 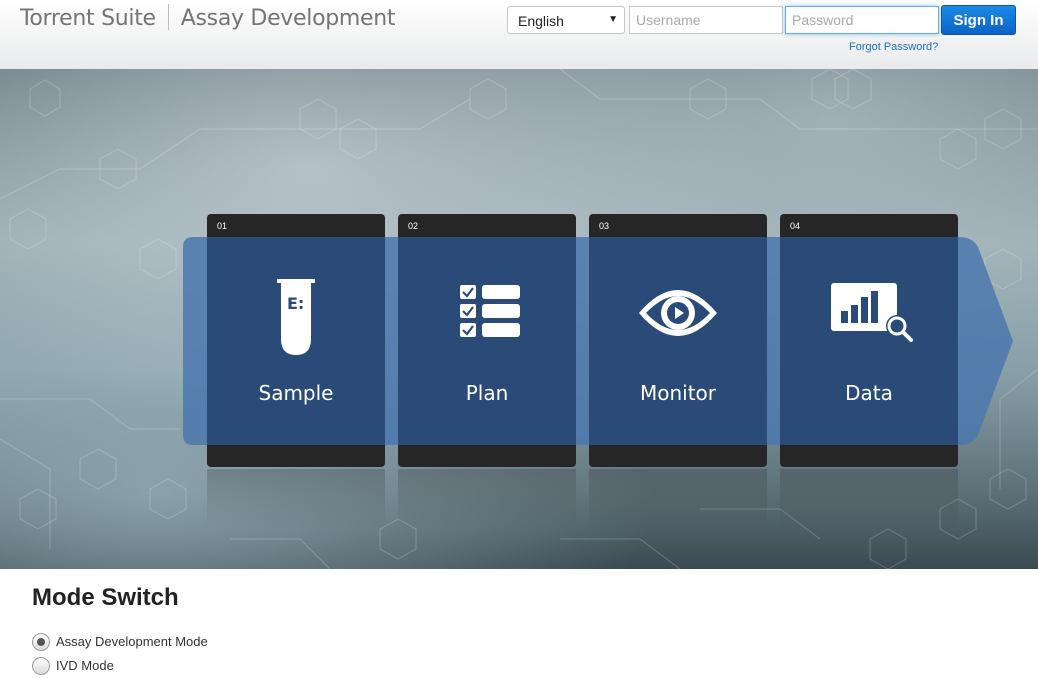 What do you see at coordinates (132, 641) in the screenshot?
I see `radio-label: Assay Development Mode` at bounding box center [132, 641].